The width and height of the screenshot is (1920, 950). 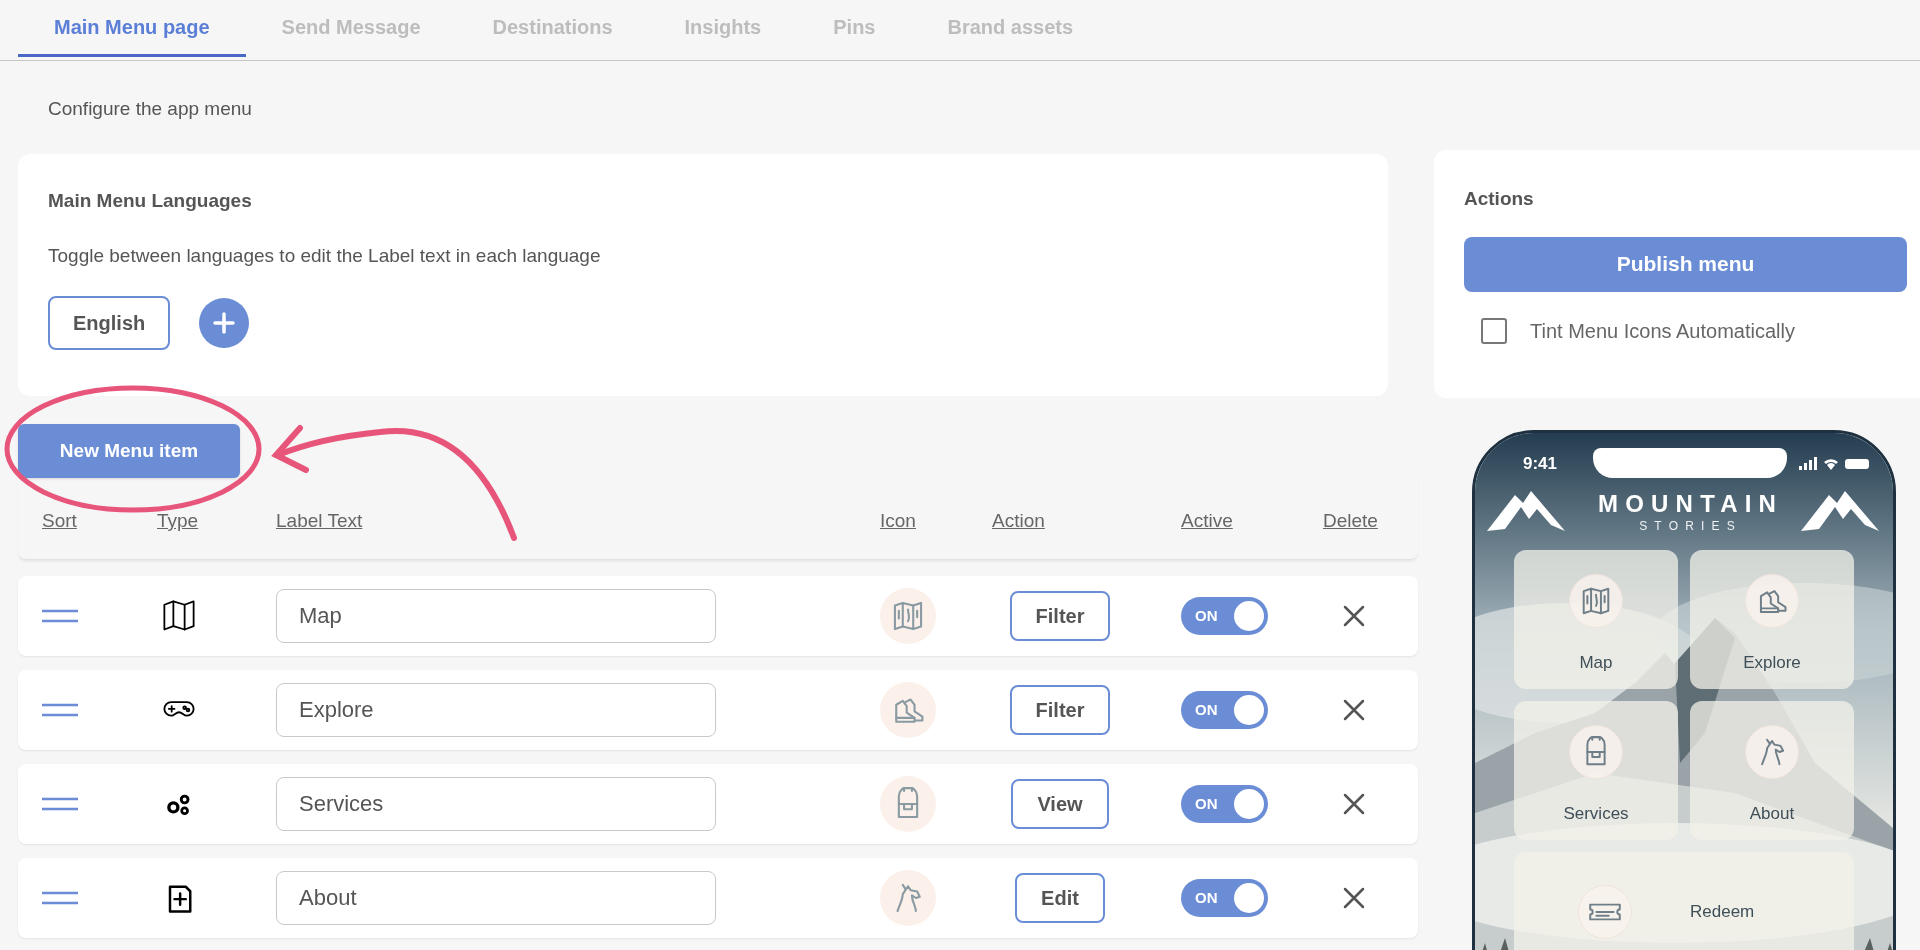 I want to click on tile-label: Explore, so click(x=1772, y=663).